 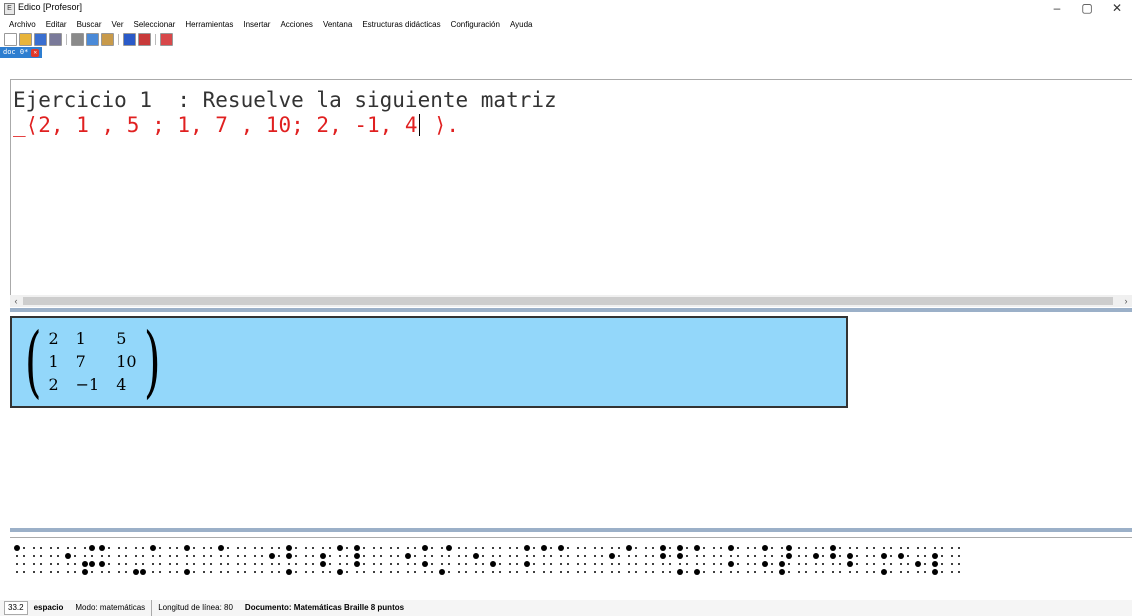 What do you see at coordinates (33, 362) in the screenshot?
I see `left-paren: (` at bounding box center [33, 362].